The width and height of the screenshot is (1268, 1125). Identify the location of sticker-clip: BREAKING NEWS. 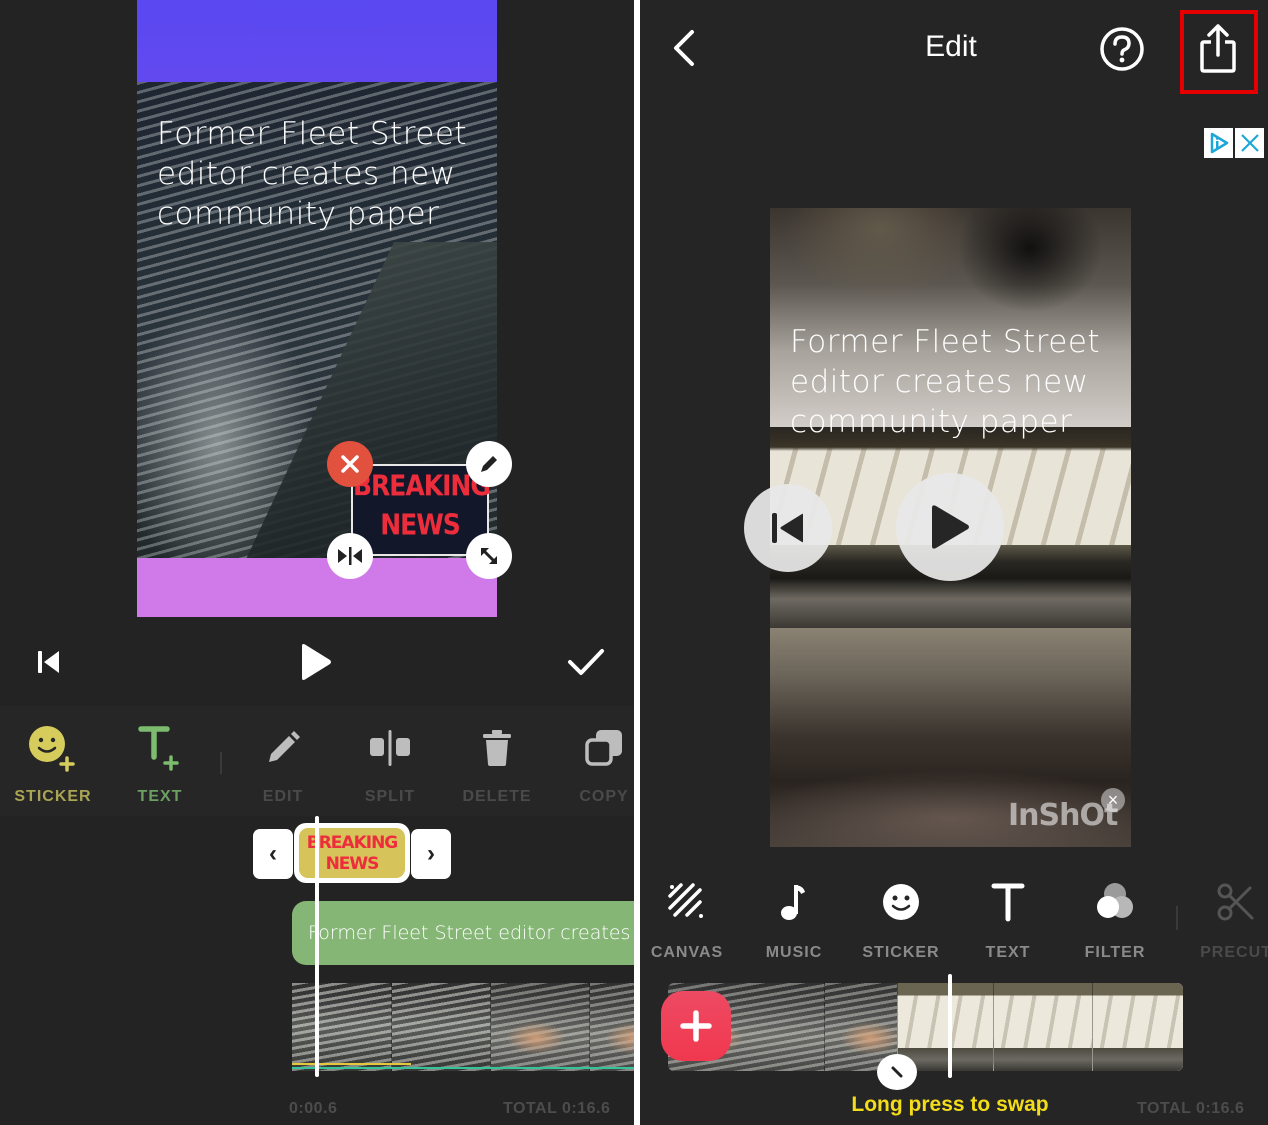
(352, 853).